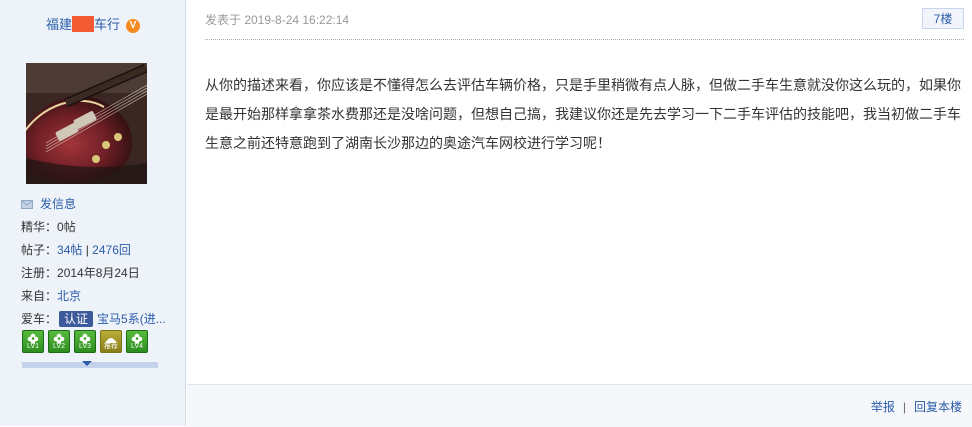 The image size is (972, 427). What do you see at coordinates (883, 407) in the screenshot?
I see `report-link: 举报` at bounding box center [883, 407].